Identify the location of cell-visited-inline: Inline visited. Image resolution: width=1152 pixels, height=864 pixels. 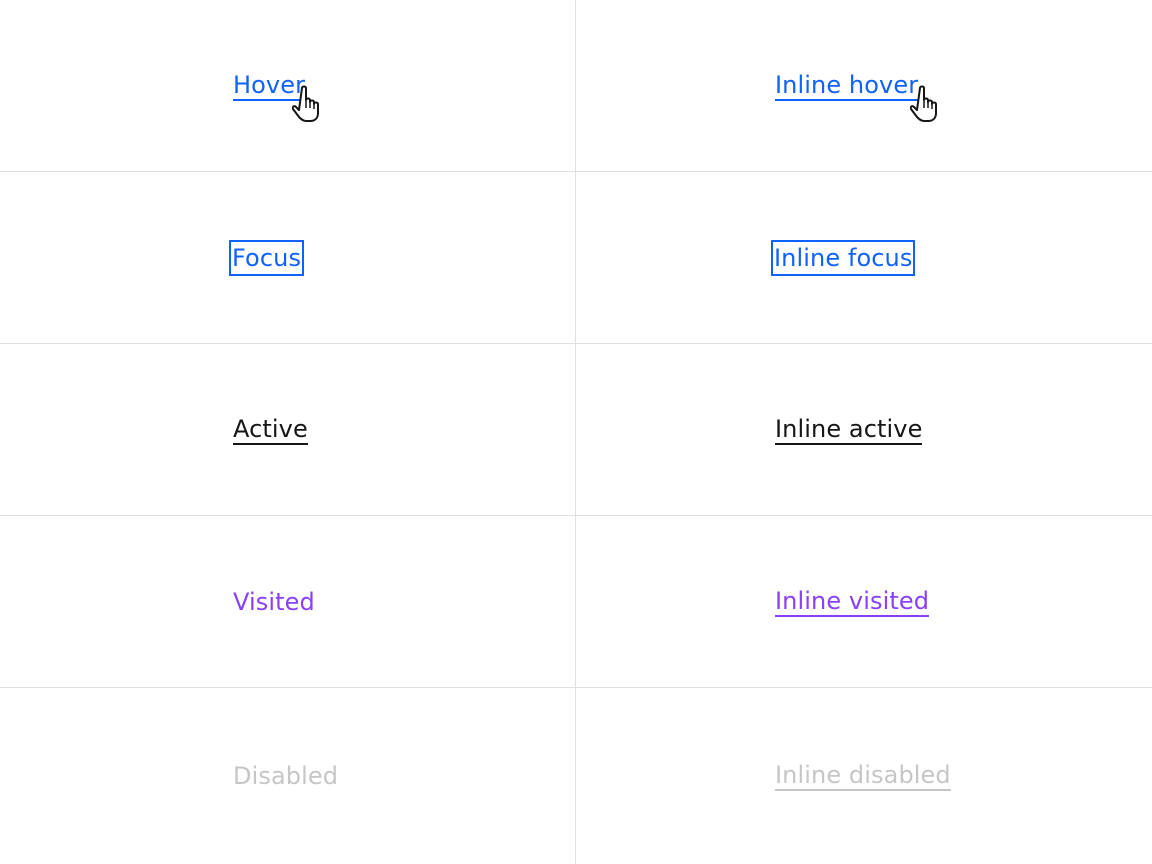
(864, 601).